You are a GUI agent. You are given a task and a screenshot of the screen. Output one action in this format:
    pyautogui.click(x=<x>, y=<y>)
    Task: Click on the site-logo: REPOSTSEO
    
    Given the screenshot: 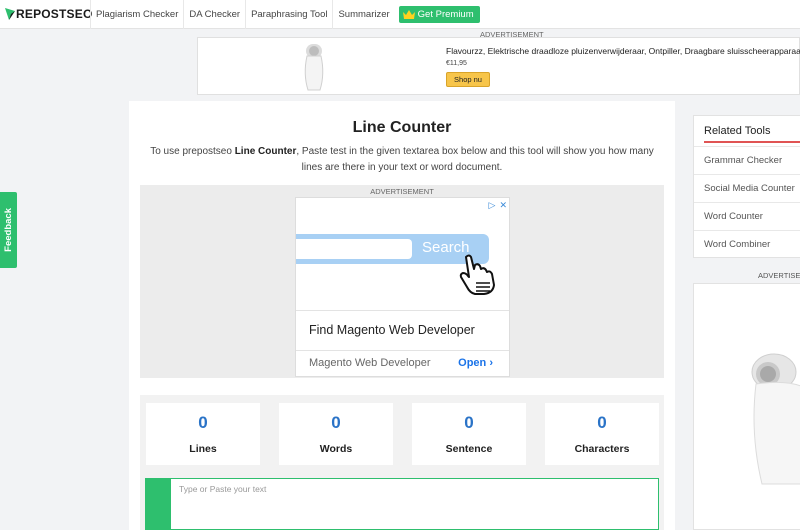 What is the action you would take?
    pyautogui.click(x=46, y=14)
    